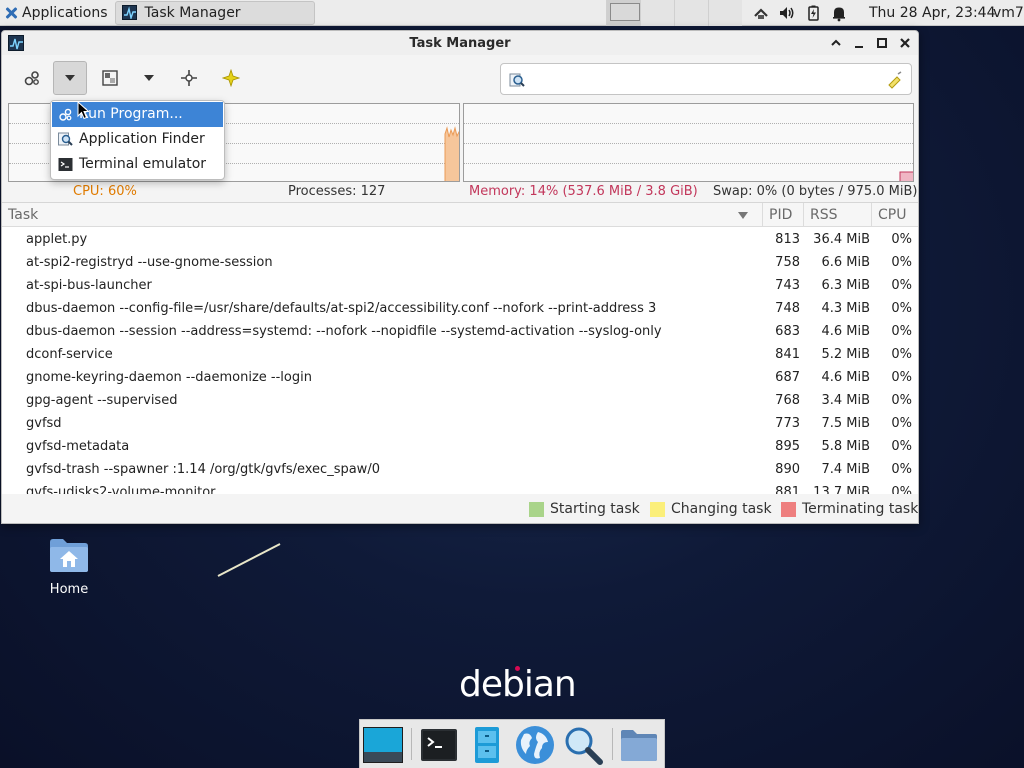 The image size is (1024, 768). Describe the element at coordinates (56, 13) in the screenshot. I see `applications-menu-button: Applications` at that location.